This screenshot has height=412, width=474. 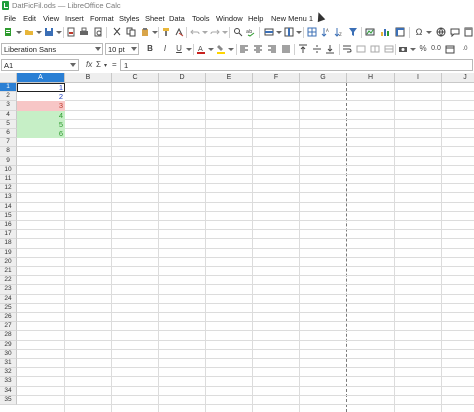 What do you see at coordinates (8, 88) in the screenshot?
I see `row-header-1: 1` at bounding box center [8, 88].